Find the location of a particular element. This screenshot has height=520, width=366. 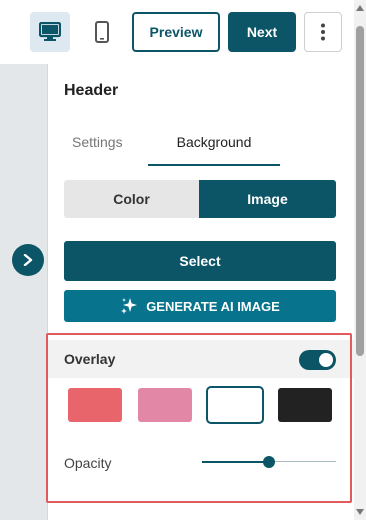

mobile-icon is located at coordinates (102, 32).